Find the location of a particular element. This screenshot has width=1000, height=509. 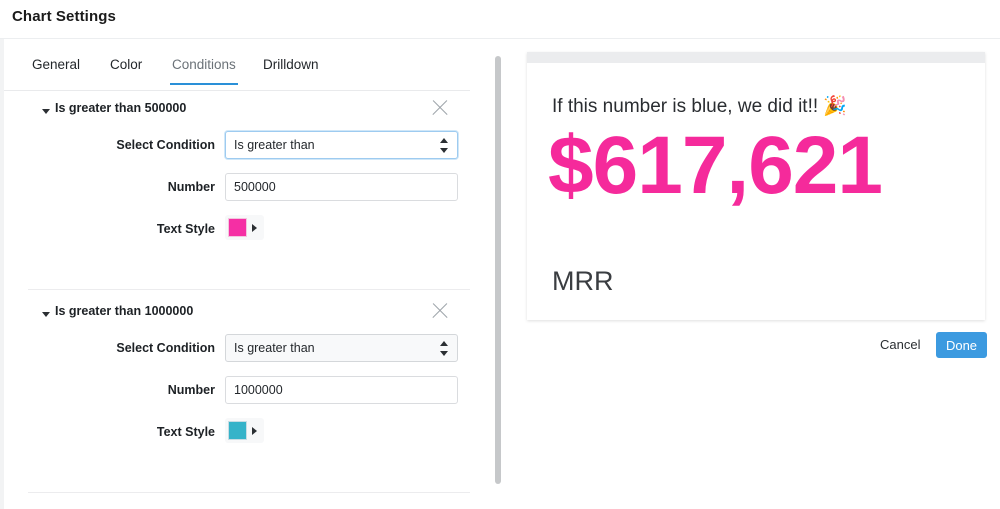

tab-color: Color is located at coordinates (126, 70).